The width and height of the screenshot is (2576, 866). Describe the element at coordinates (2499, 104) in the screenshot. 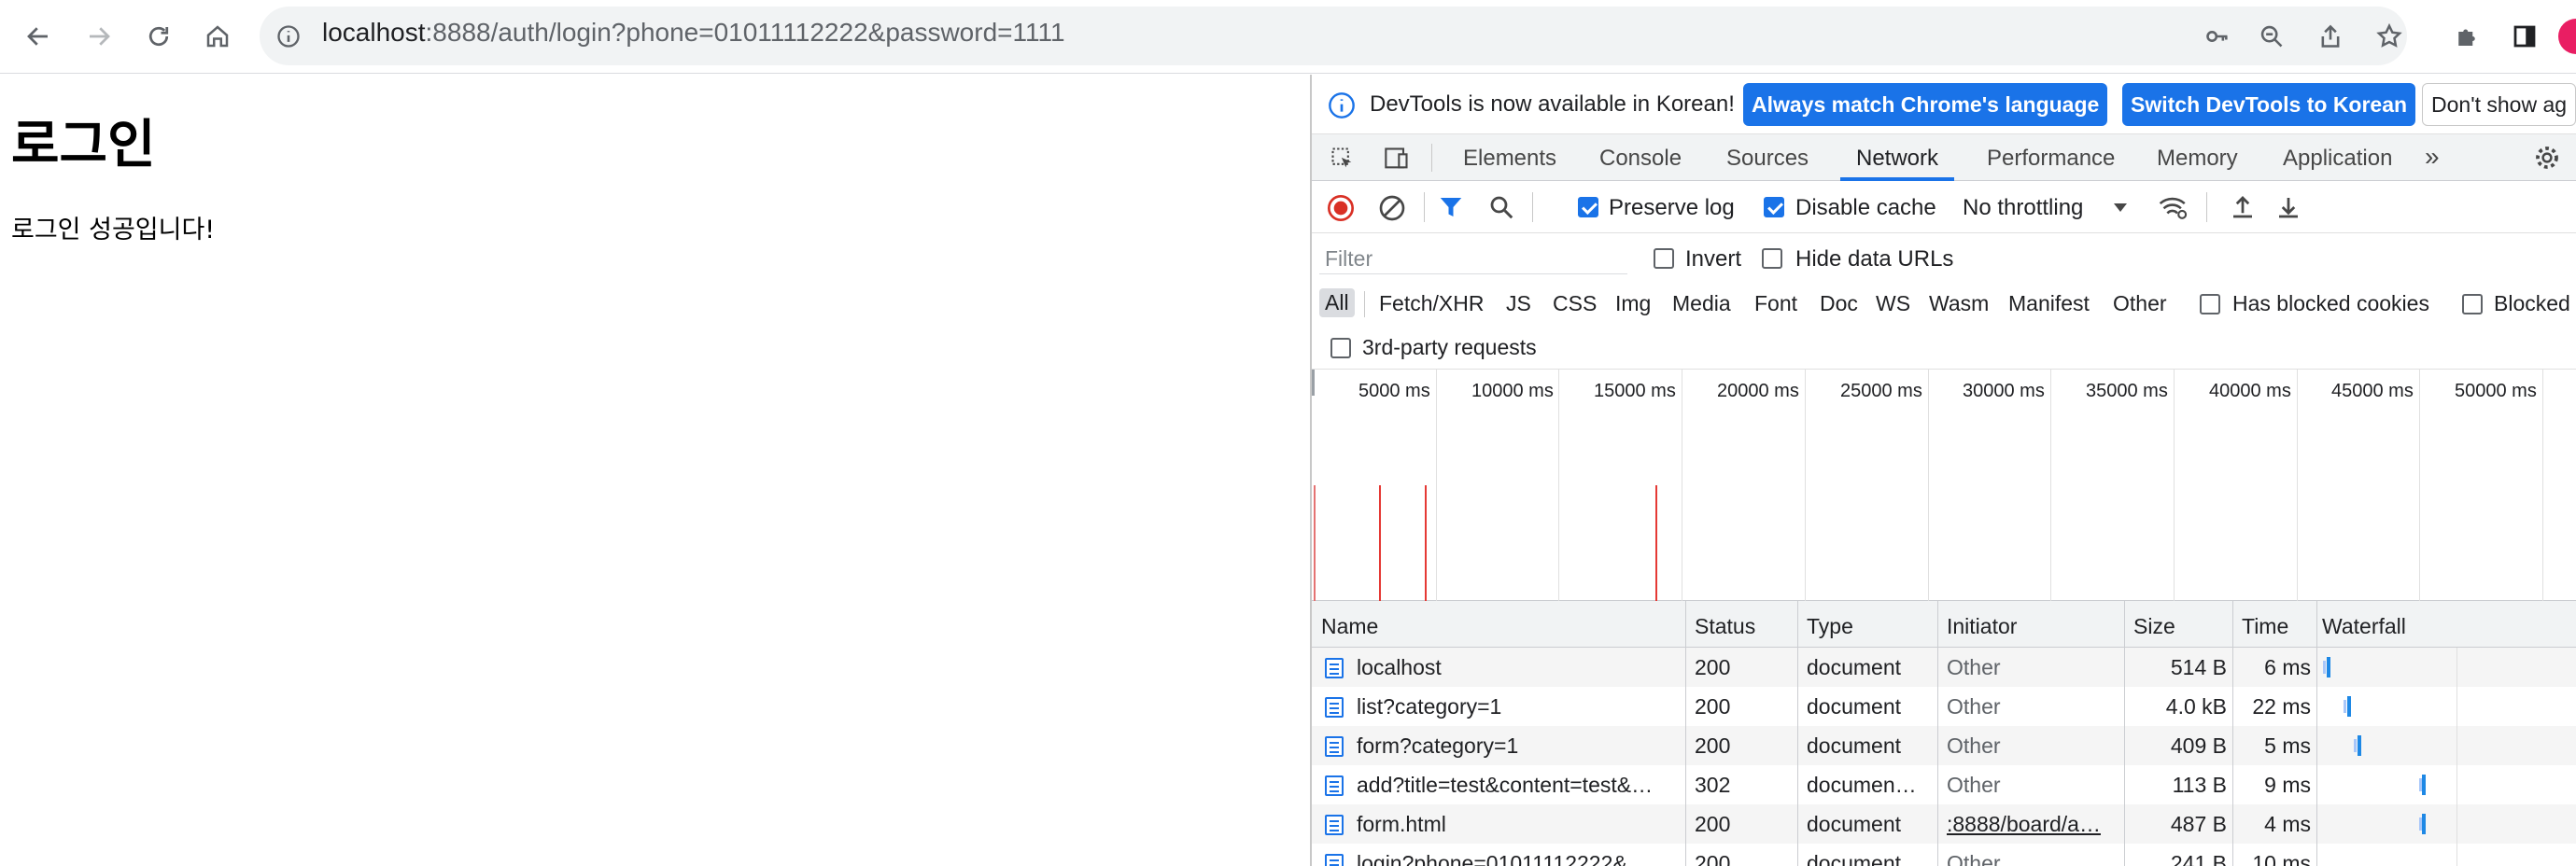

I see `dont-show-again-button: Don't show ag` at that location.